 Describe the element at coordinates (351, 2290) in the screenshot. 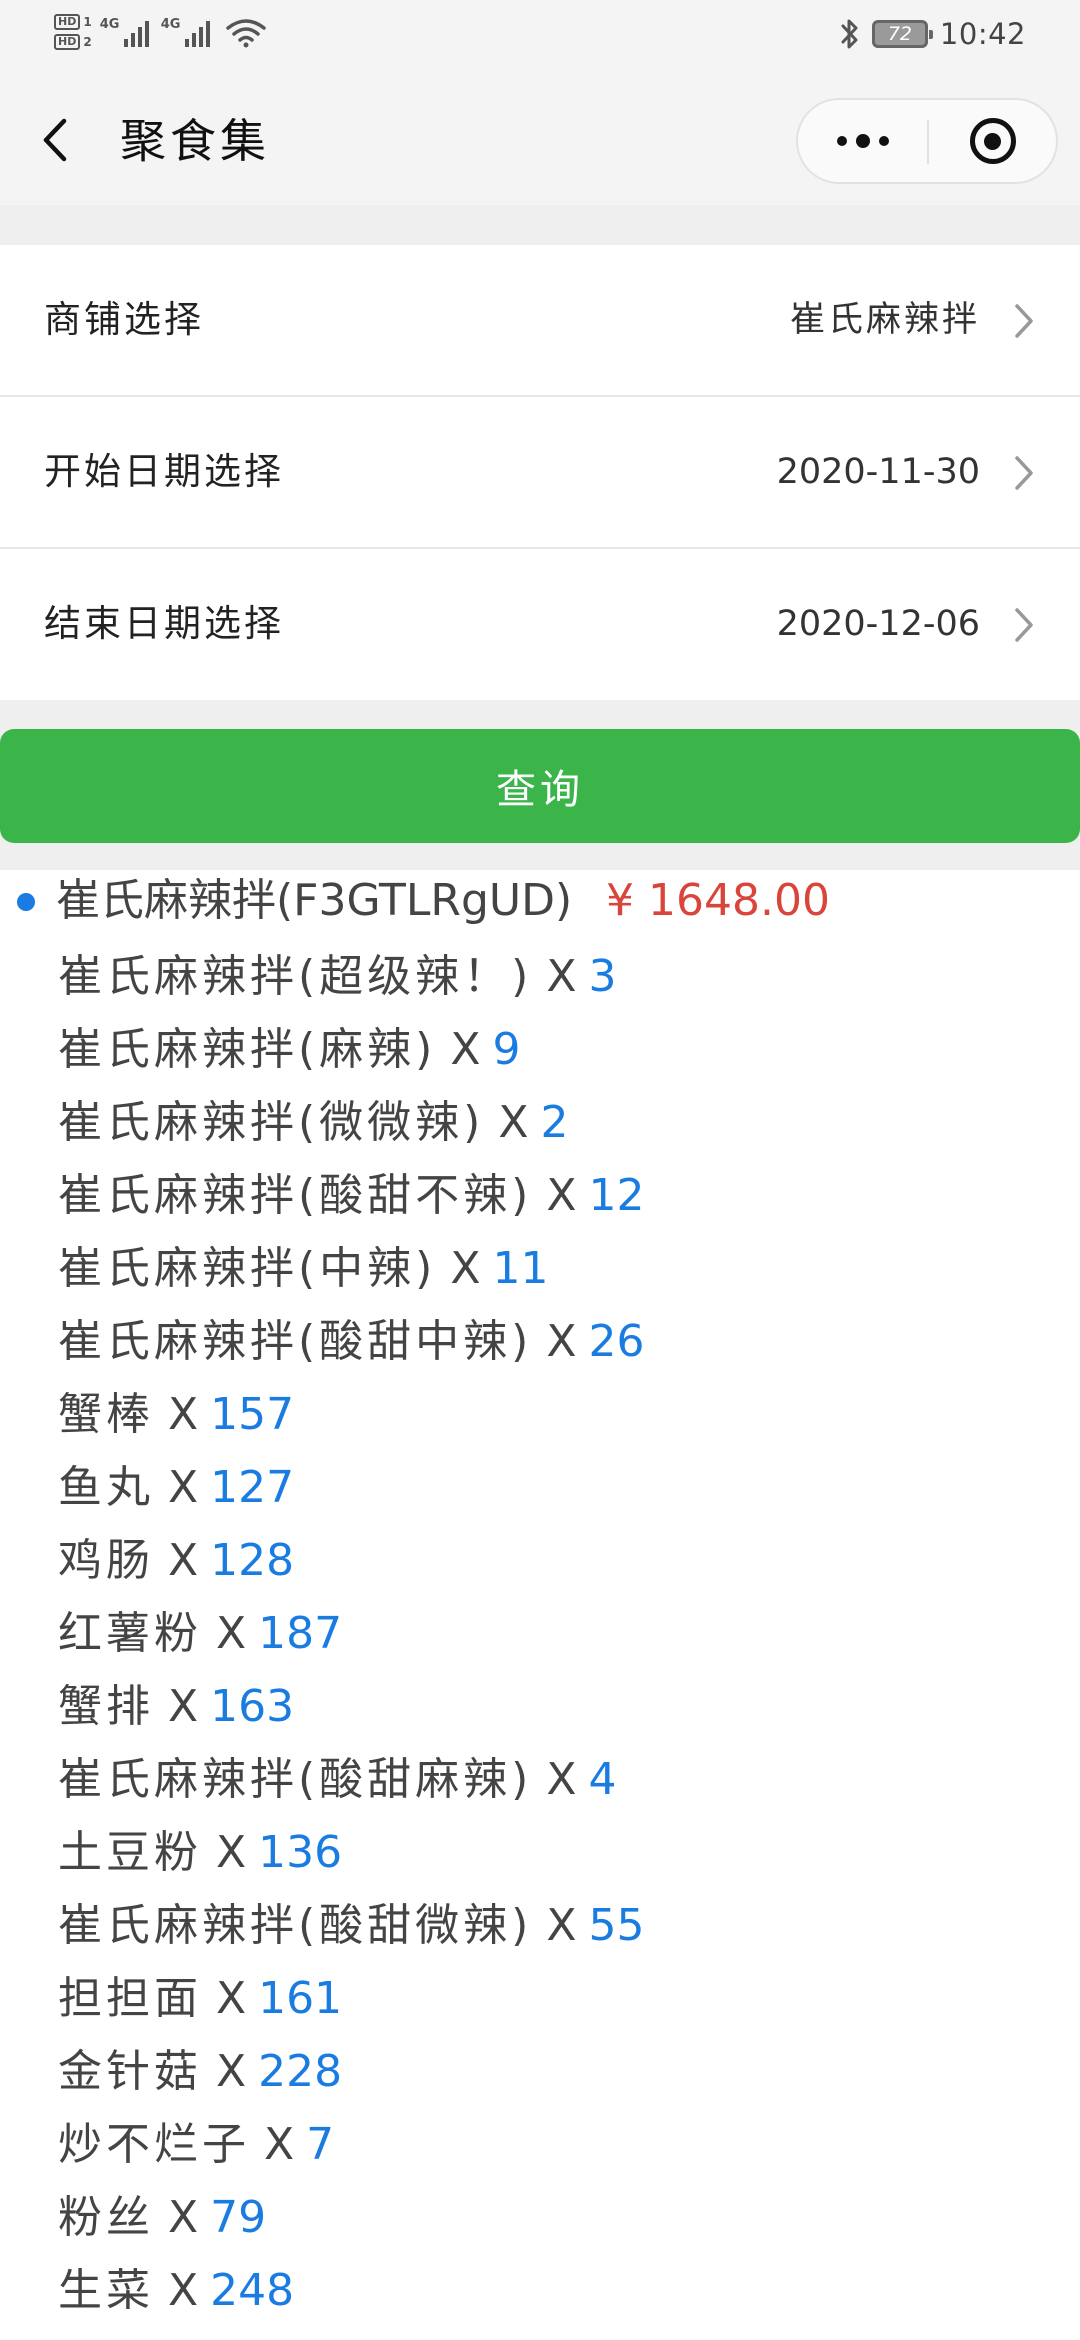

I see `list-item: 生菜 X 248` at that location.